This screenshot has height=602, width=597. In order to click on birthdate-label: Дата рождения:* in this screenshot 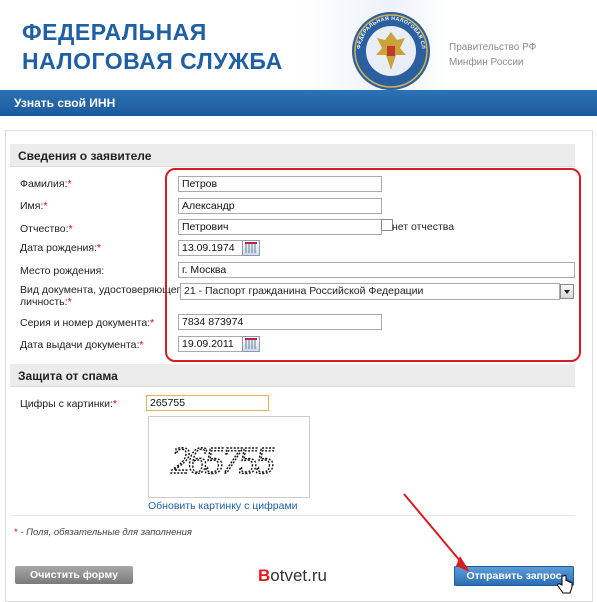, I will do `click(61, 248)`.